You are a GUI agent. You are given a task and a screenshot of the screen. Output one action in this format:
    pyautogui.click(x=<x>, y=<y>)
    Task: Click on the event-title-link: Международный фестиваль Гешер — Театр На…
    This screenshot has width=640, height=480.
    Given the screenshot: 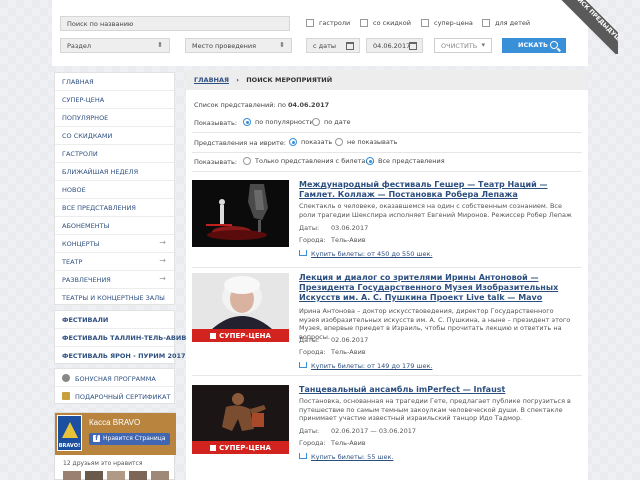 What is the action you would take?
    pyautogui.click(x=436, y=190)
    